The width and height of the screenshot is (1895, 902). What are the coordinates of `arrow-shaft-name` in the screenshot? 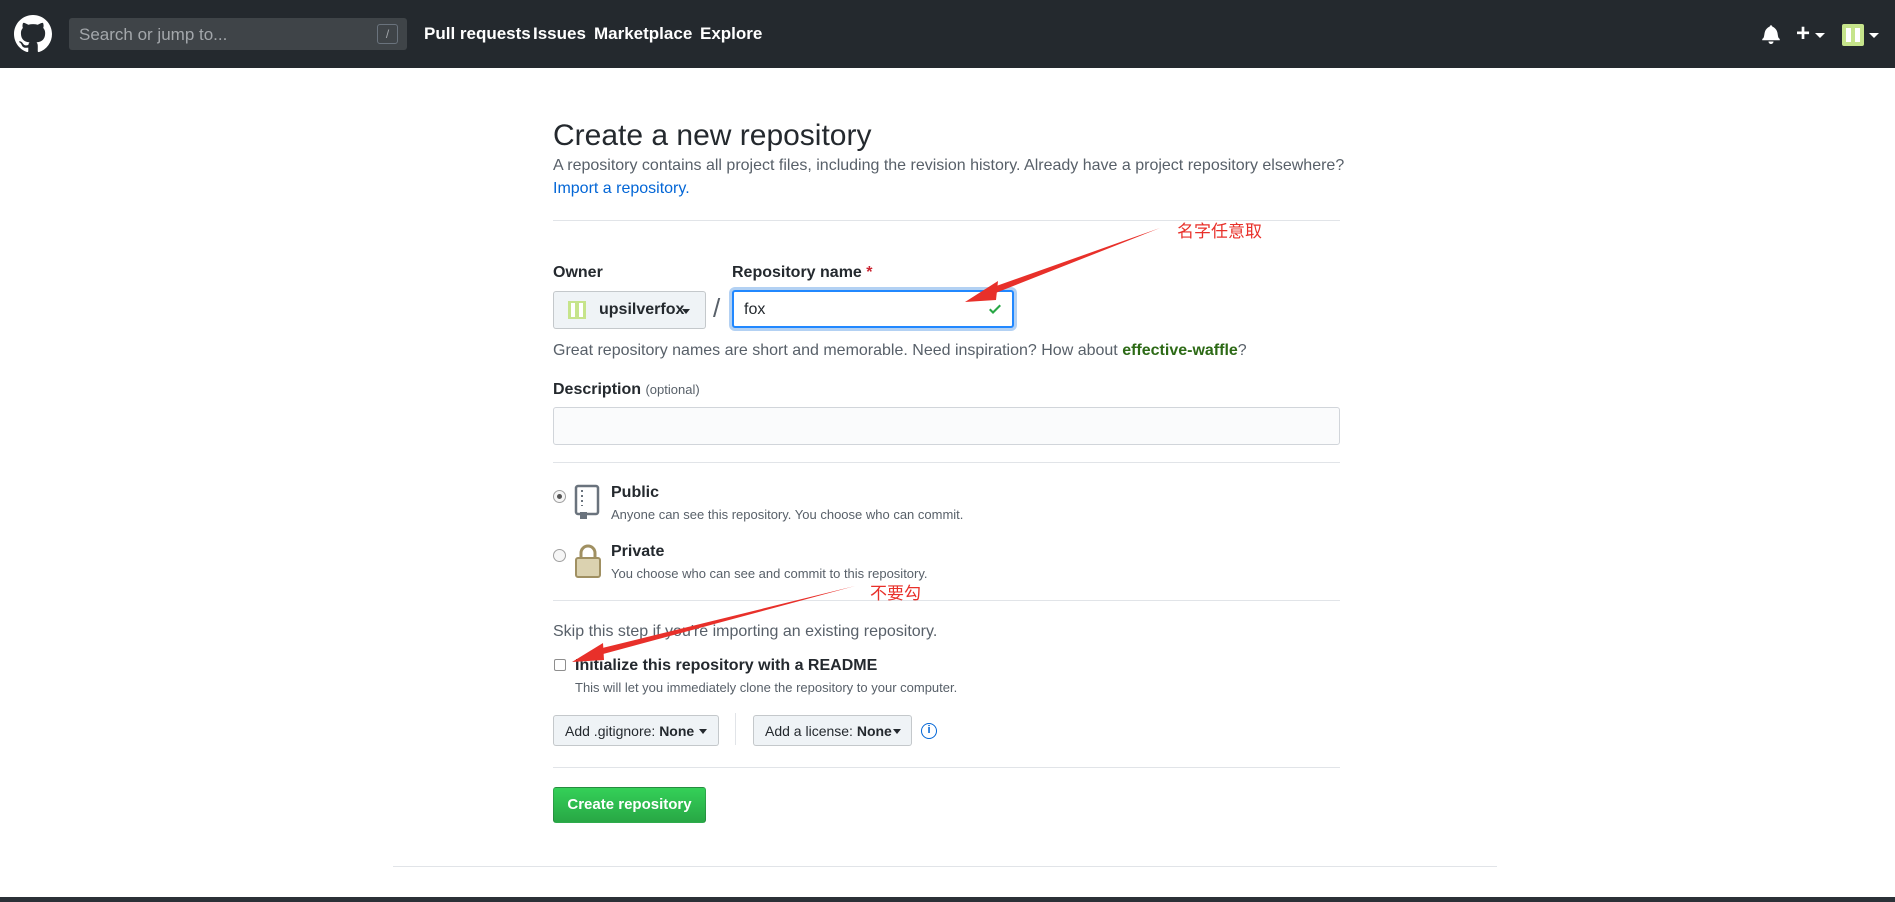 It's located at (1072, 262).